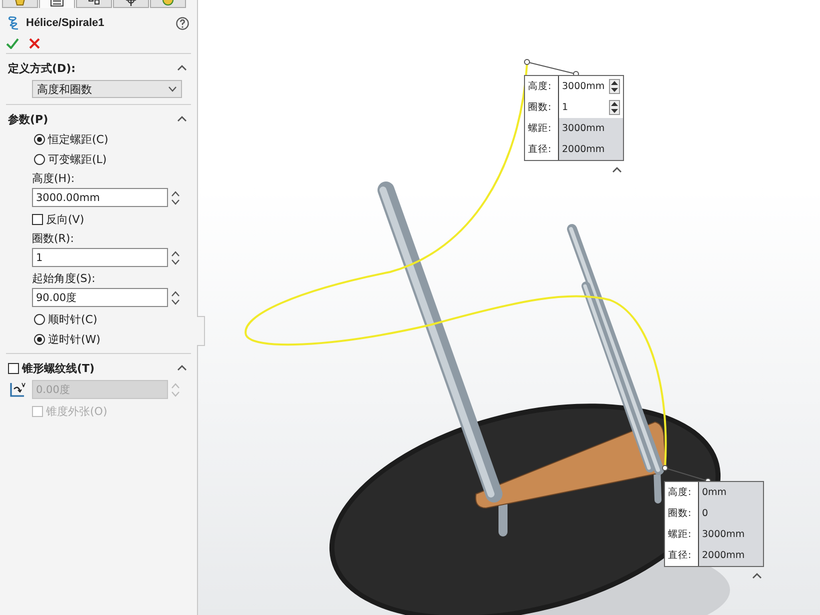  What do you see at coordinates (58, 368) in the screenshot?
I see `section-title: 锥形螺纹线(T)` at bounding box center [58, 368].